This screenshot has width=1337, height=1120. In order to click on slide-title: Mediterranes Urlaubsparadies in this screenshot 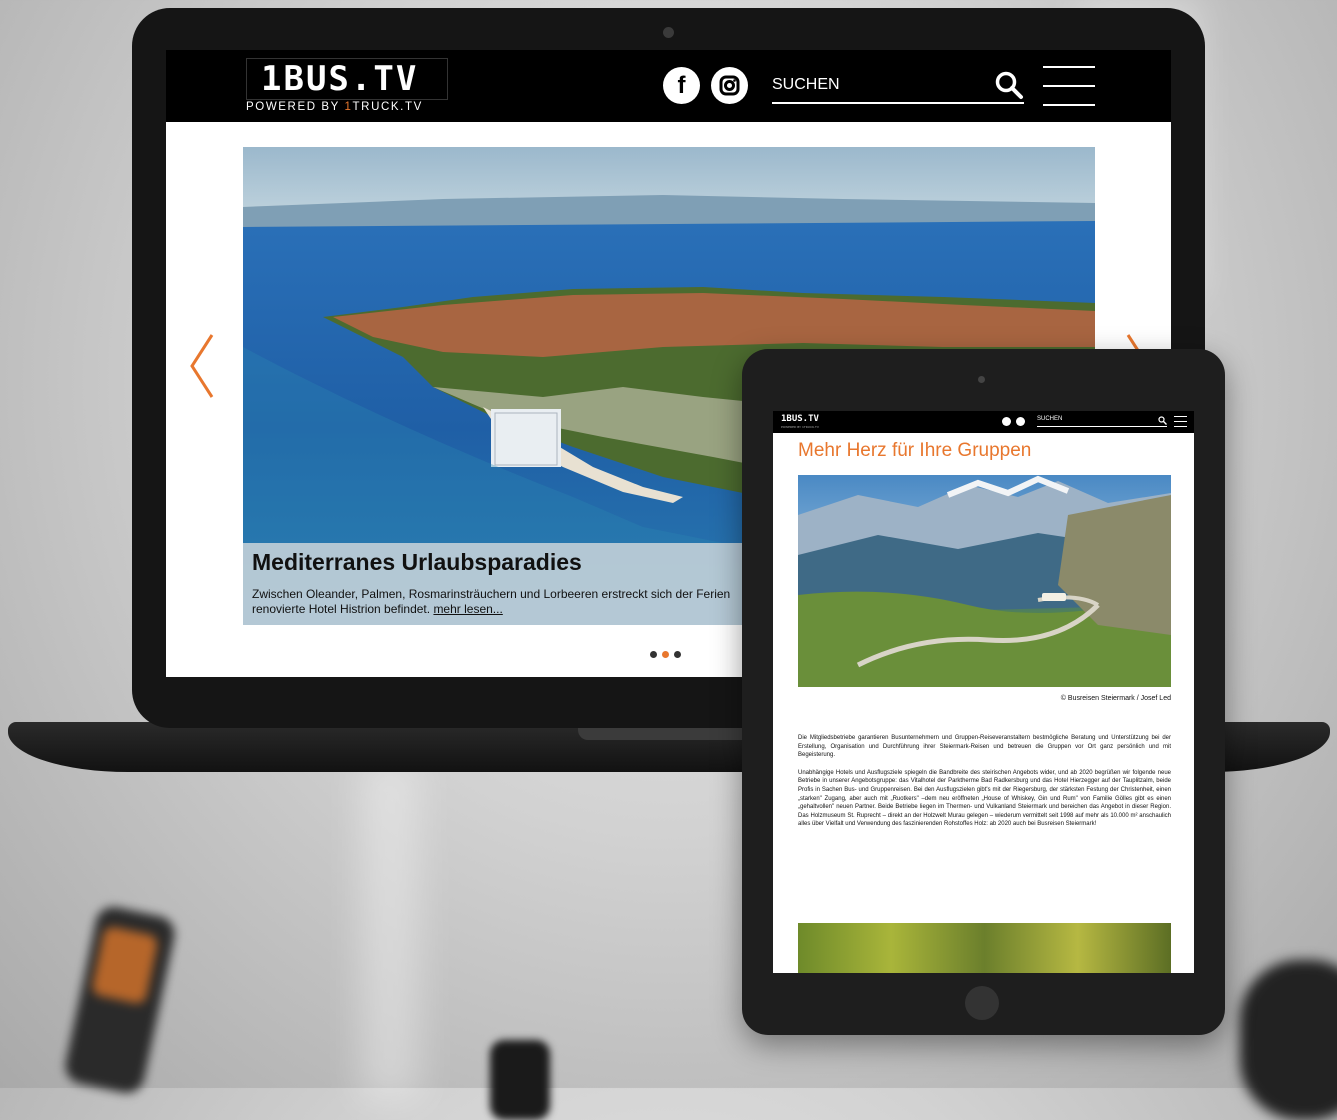, I will do `click(417, 562)`.